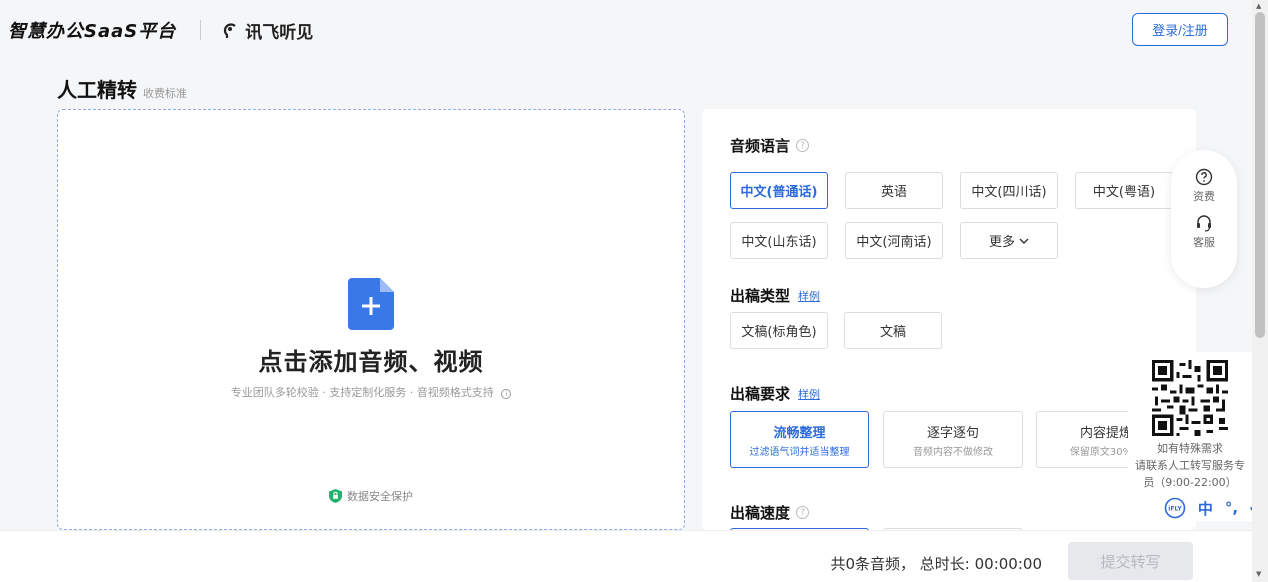 This screenshot has height=582, width=1268. What do you see at coordinates (1205, 508) in the screenshot?
I see `ime-mode-toggle: 中` at bounding box center [1205, 508].